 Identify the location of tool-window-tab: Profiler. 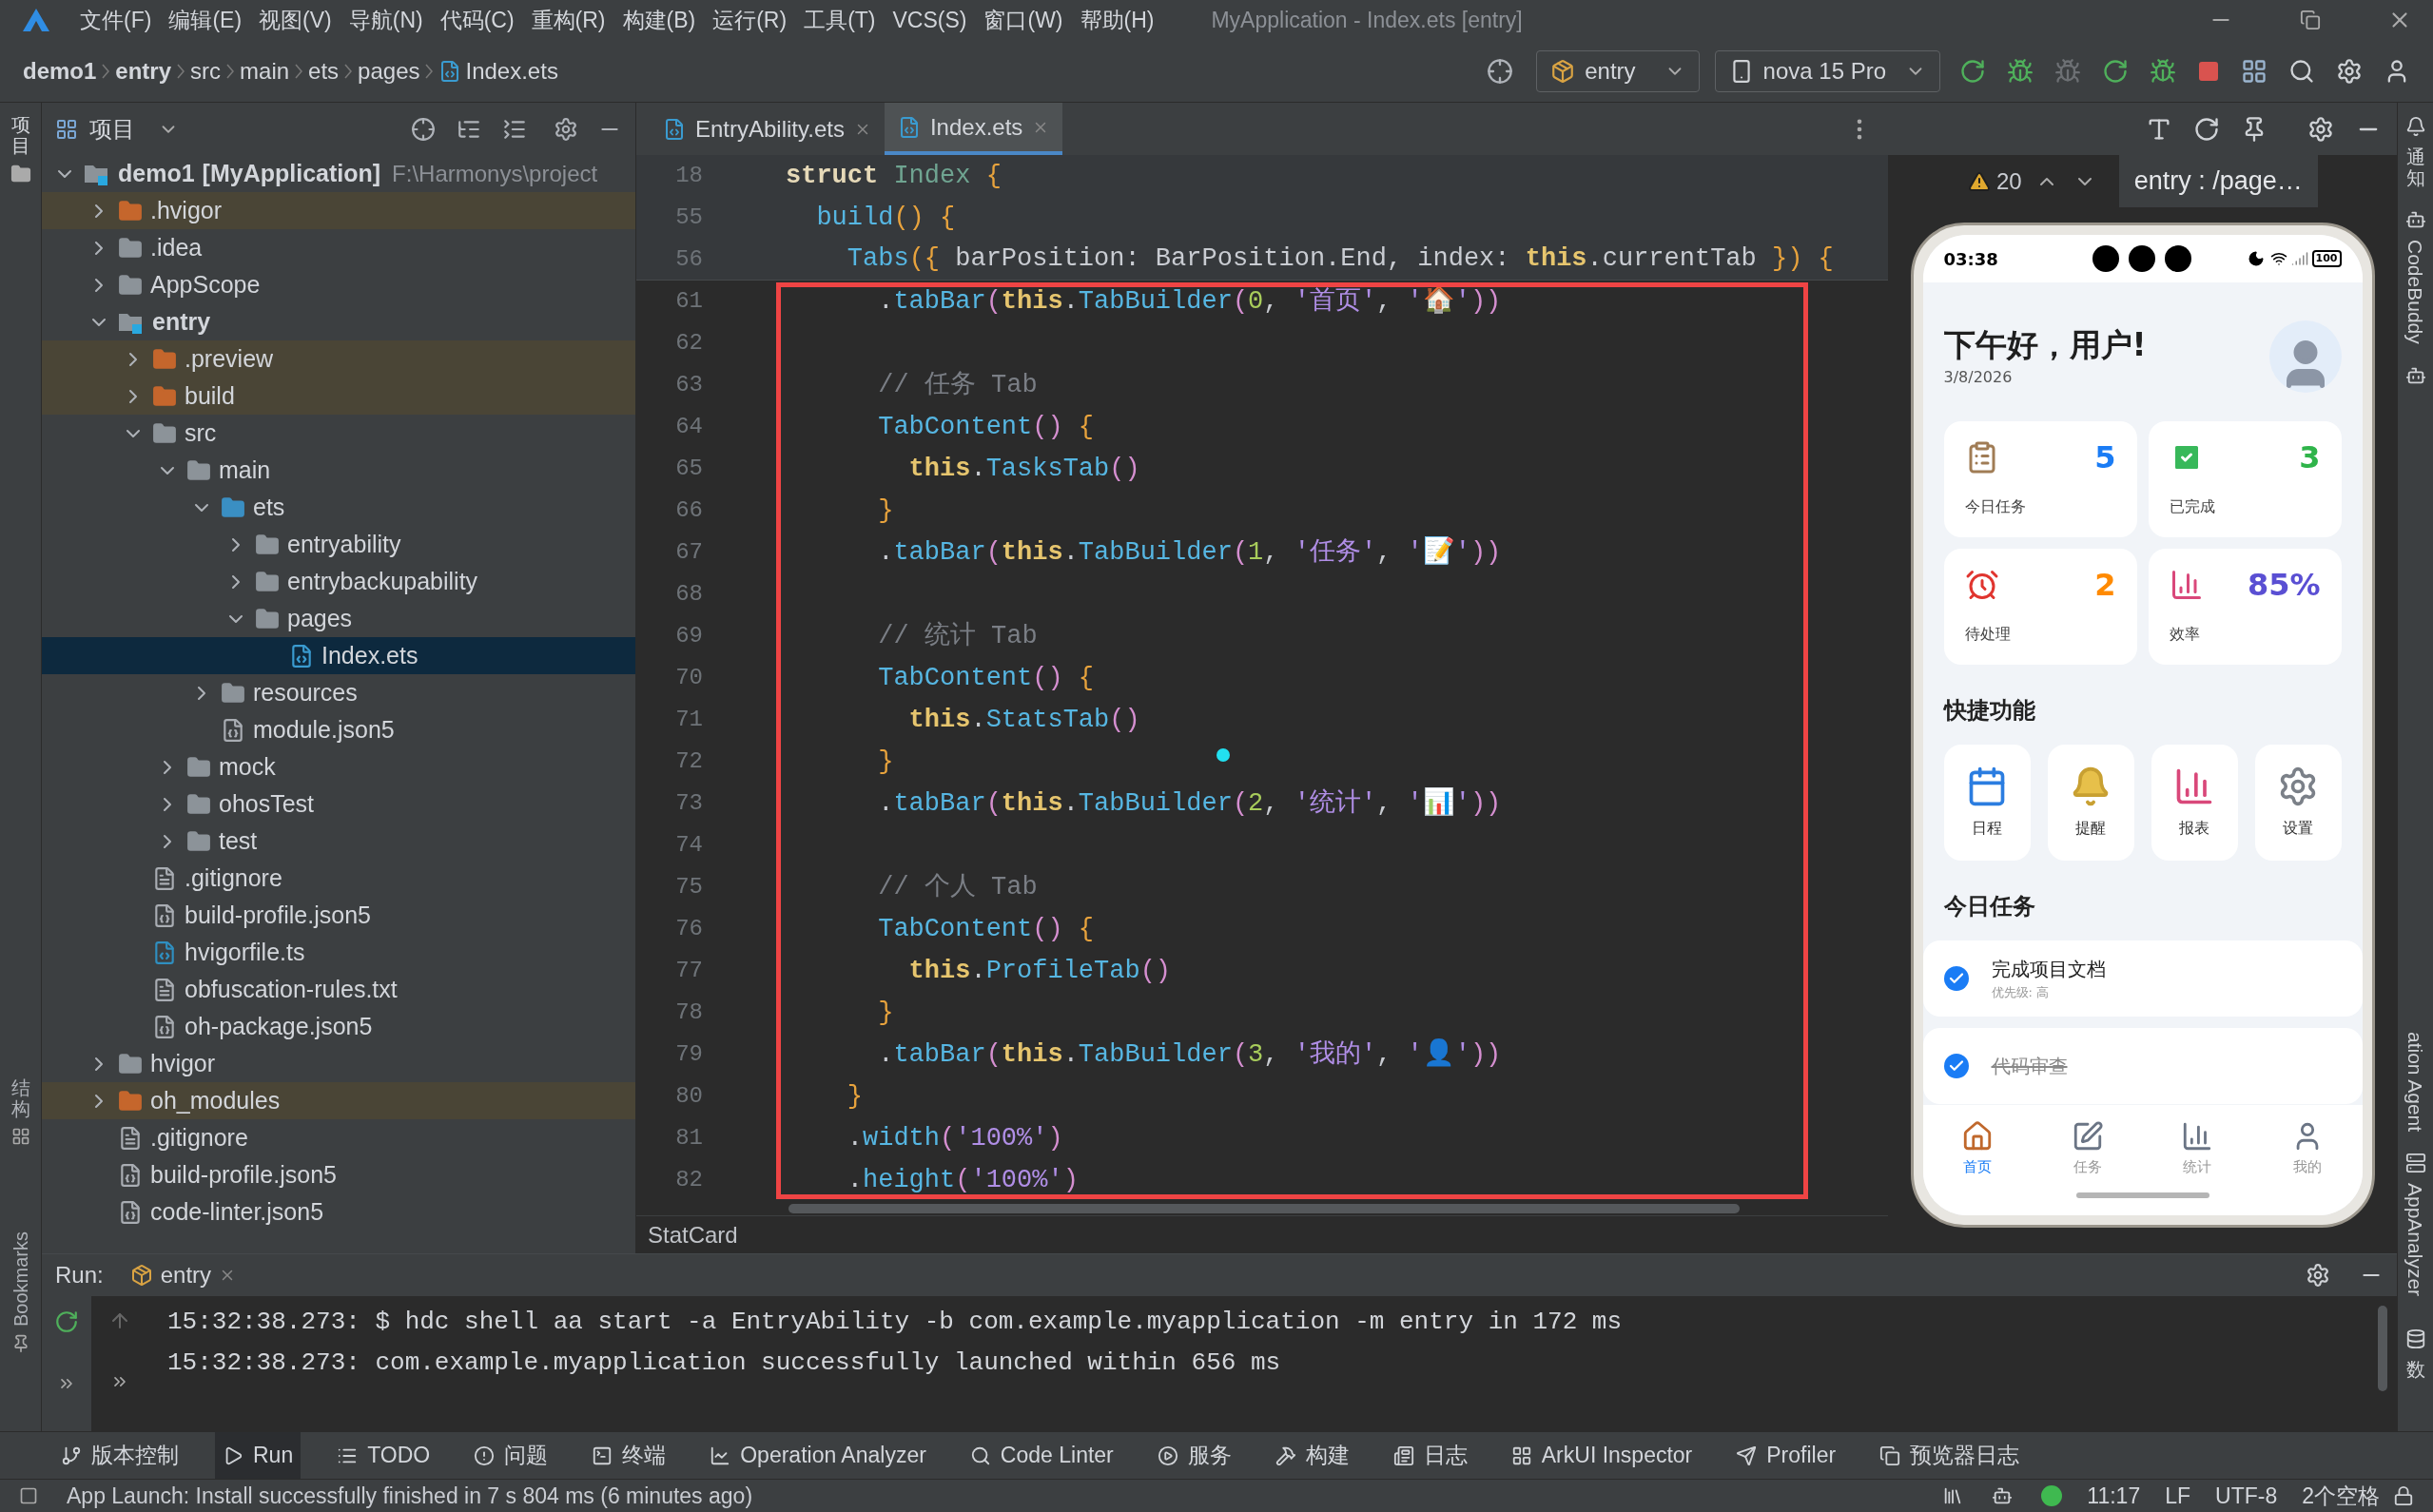
(1786, 1456).